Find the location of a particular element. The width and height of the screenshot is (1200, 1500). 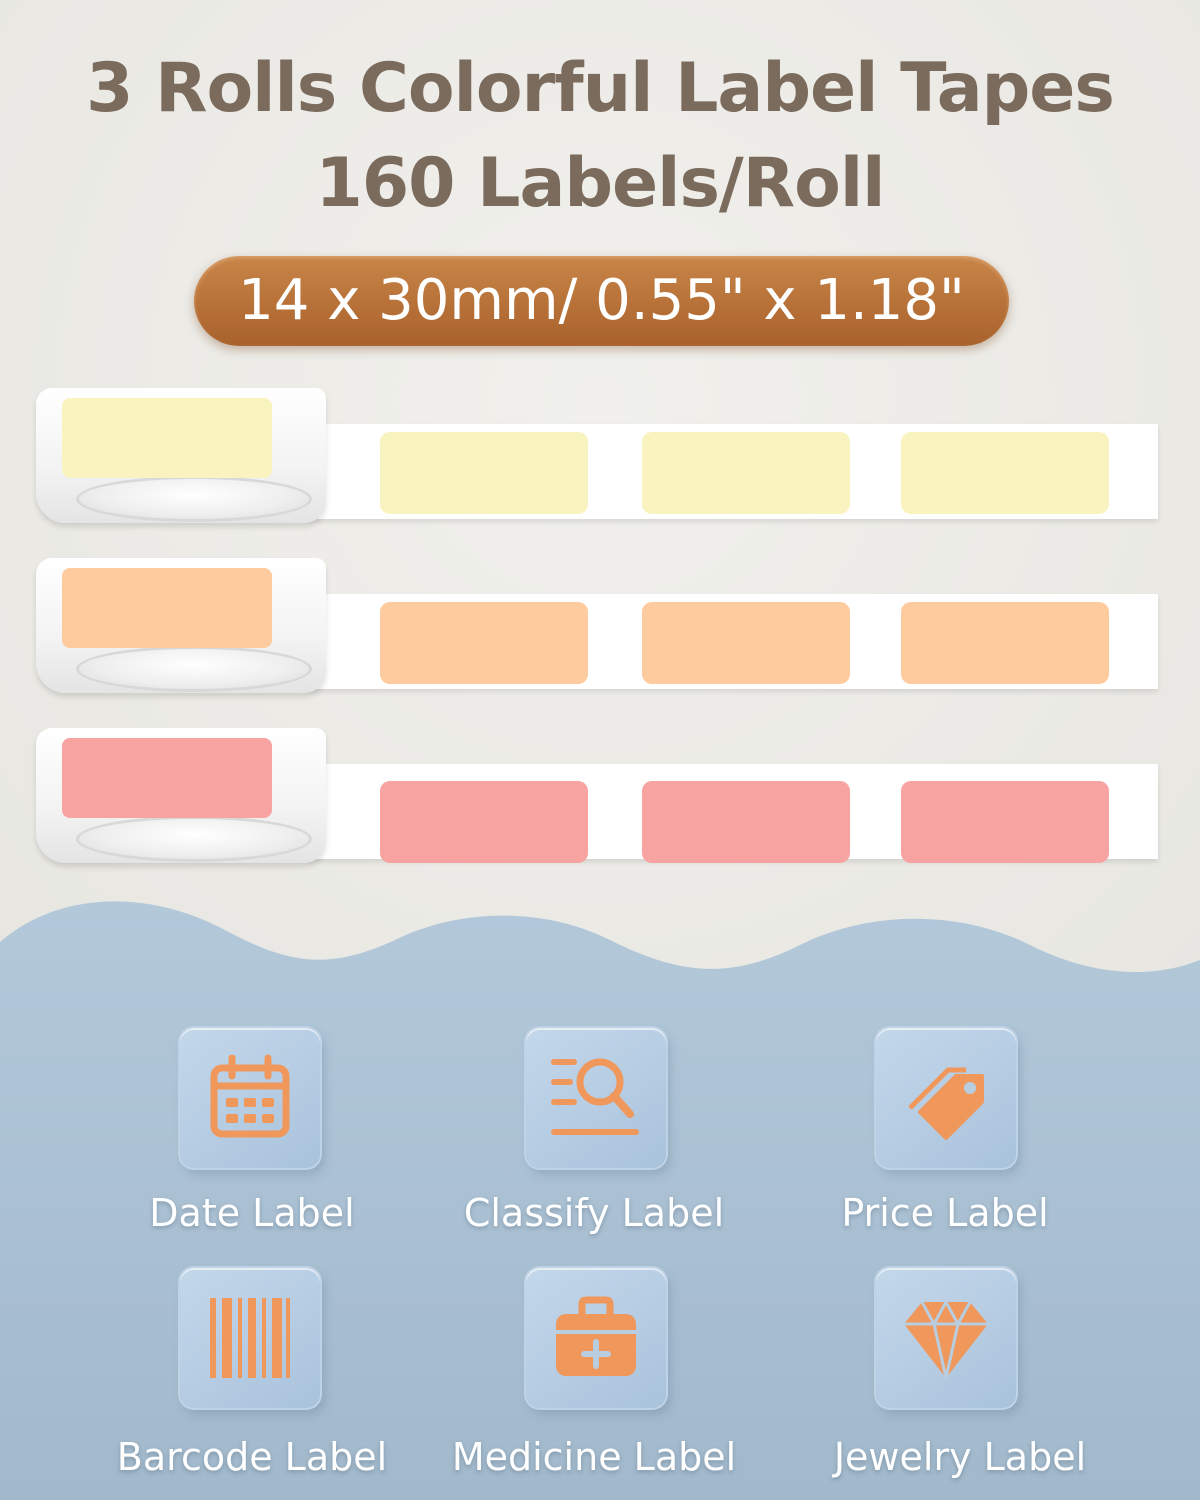

diamond-icon is located at coordinates (946, 1340).